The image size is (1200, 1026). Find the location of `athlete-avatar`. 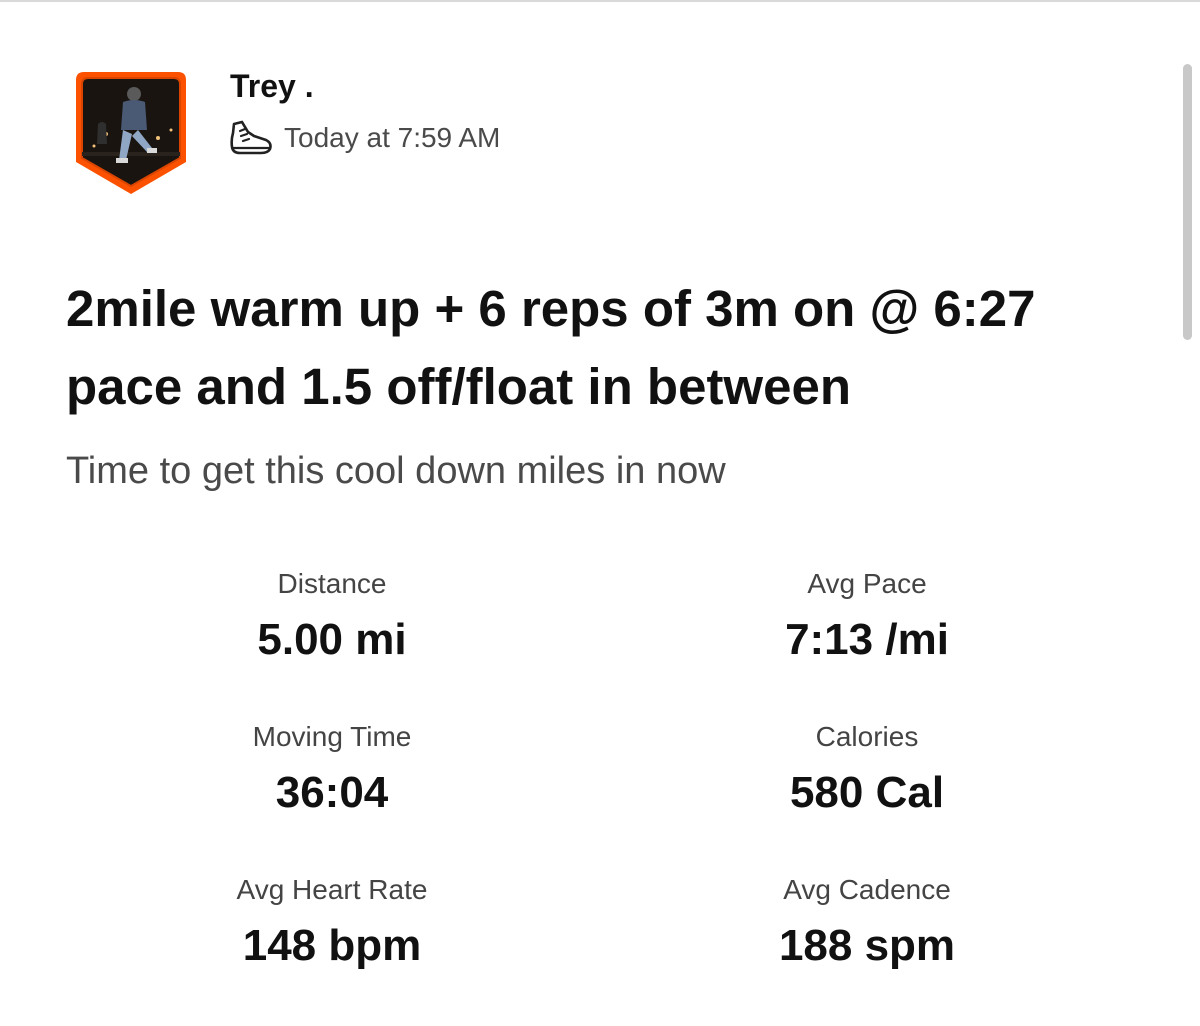

athlete-avatar is located at coordinates (131, 133).